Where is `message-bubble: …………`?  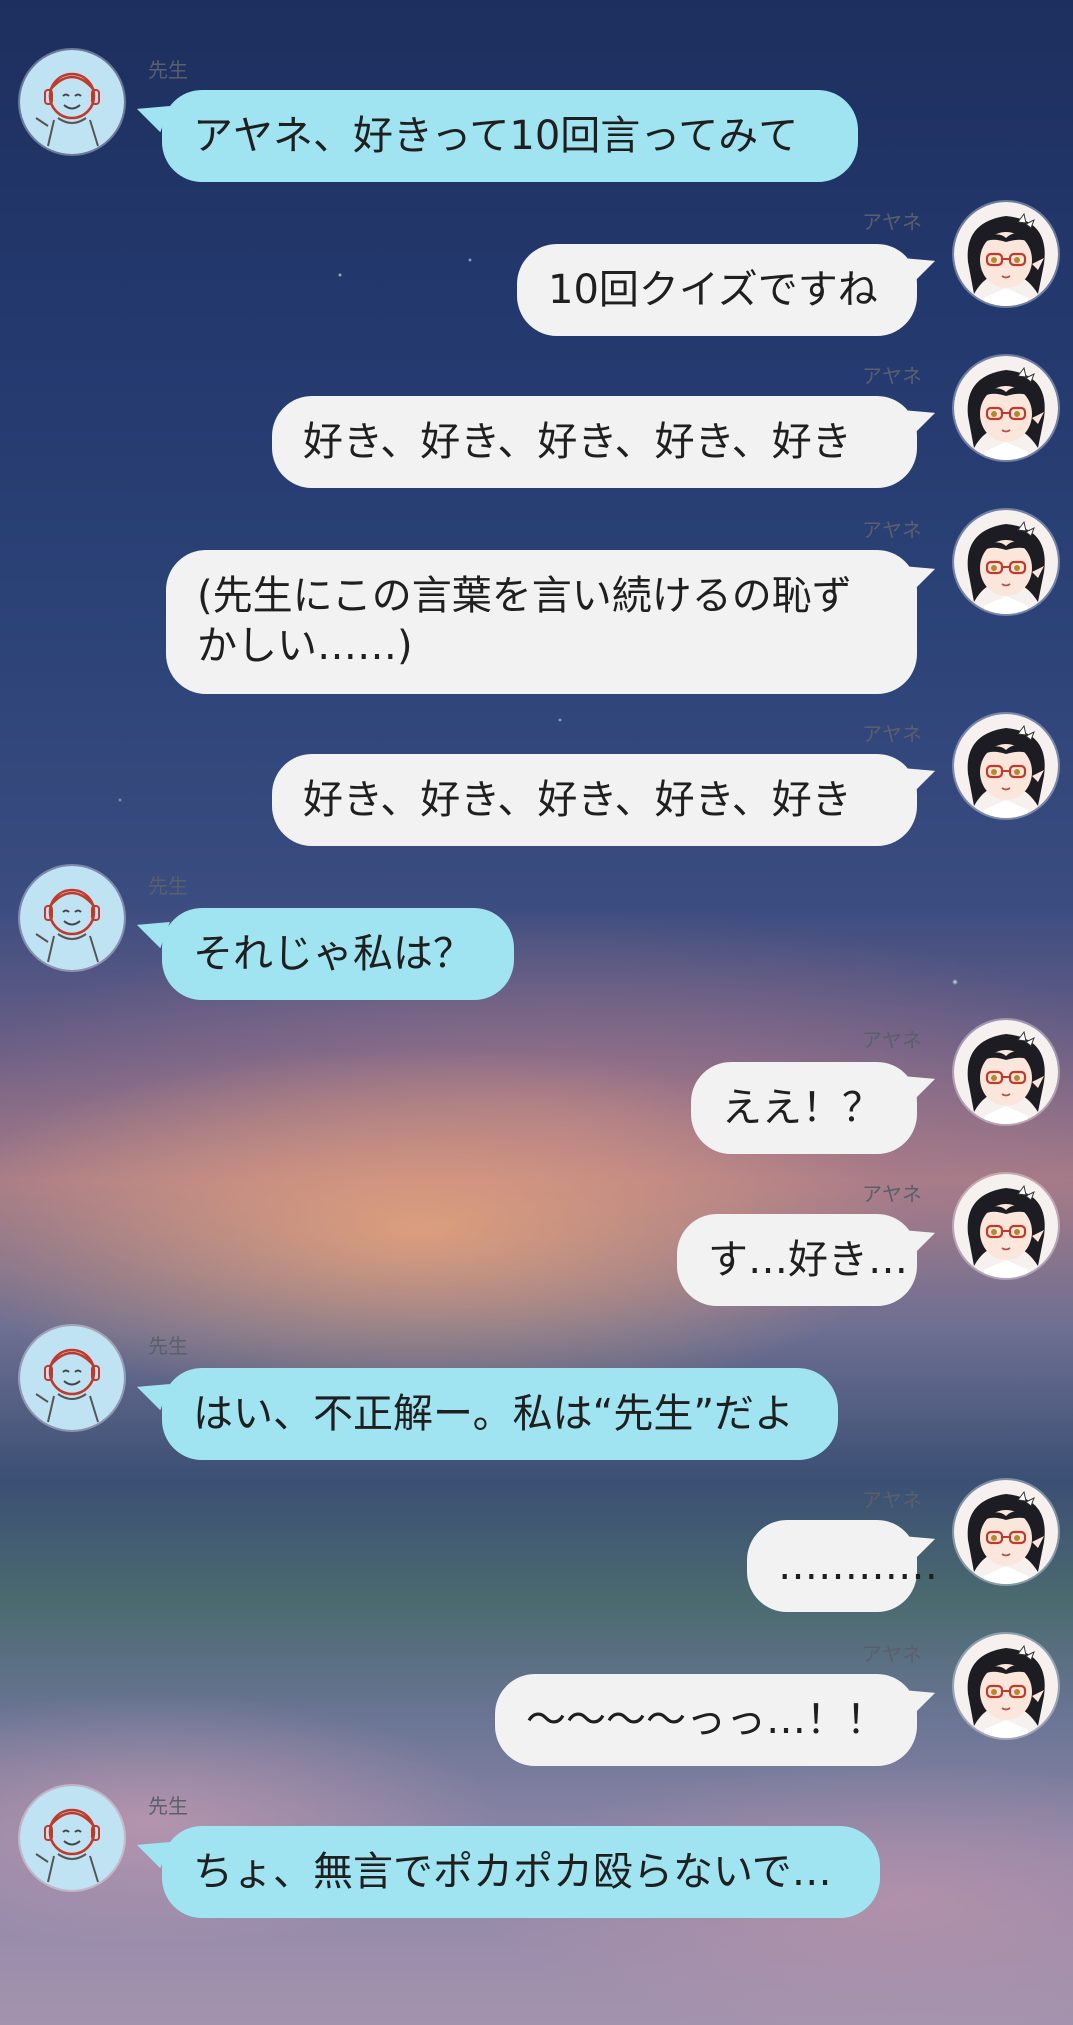 message-bubble: ………… is located at coordinates (842, 1566).